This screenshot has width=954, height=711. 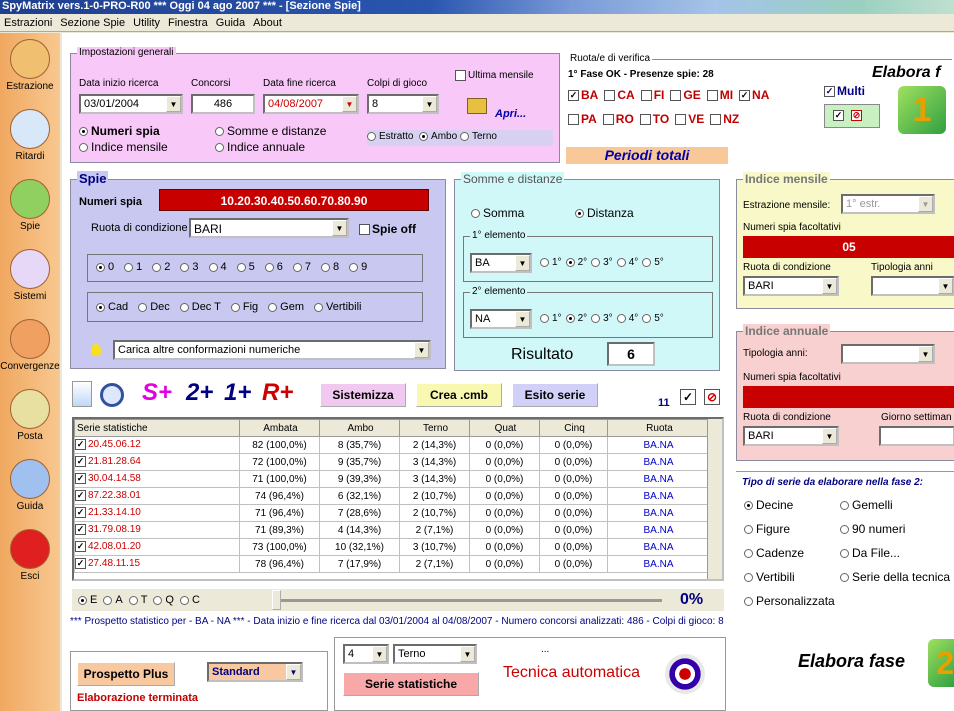 What do you see at coordinates (653, 318) in the screenshot?
I see `position-radio-4: 5°` at bounding box center [653, 318].